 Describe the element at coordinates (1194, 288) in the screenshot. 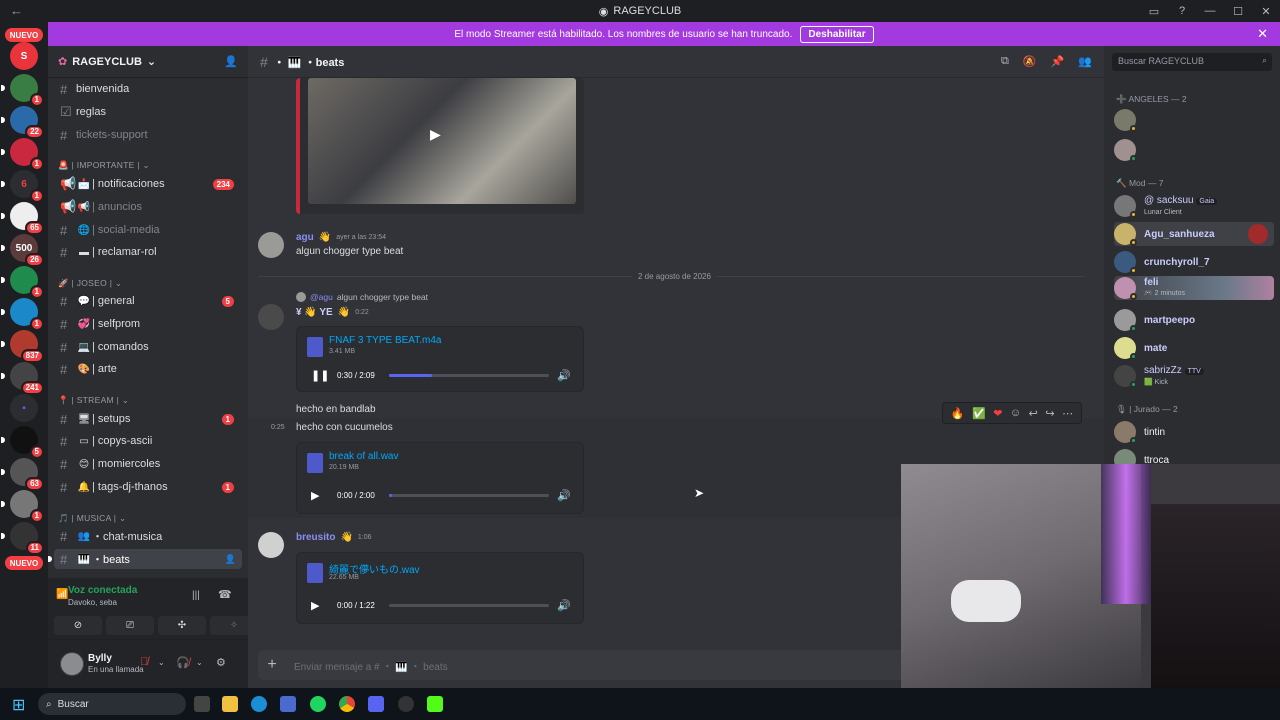

I see `member-item: feli 🎮 2 minutos` at that location.